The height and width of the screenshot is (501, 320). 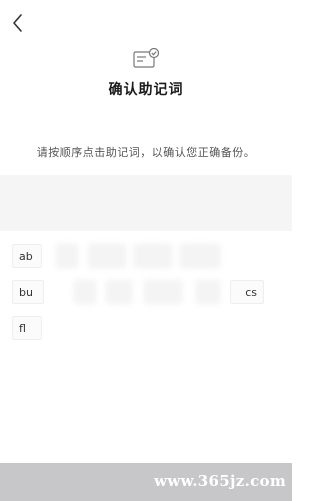 I want to click on watermark-bar: www.365jz.com, so click(x=146, y=482).